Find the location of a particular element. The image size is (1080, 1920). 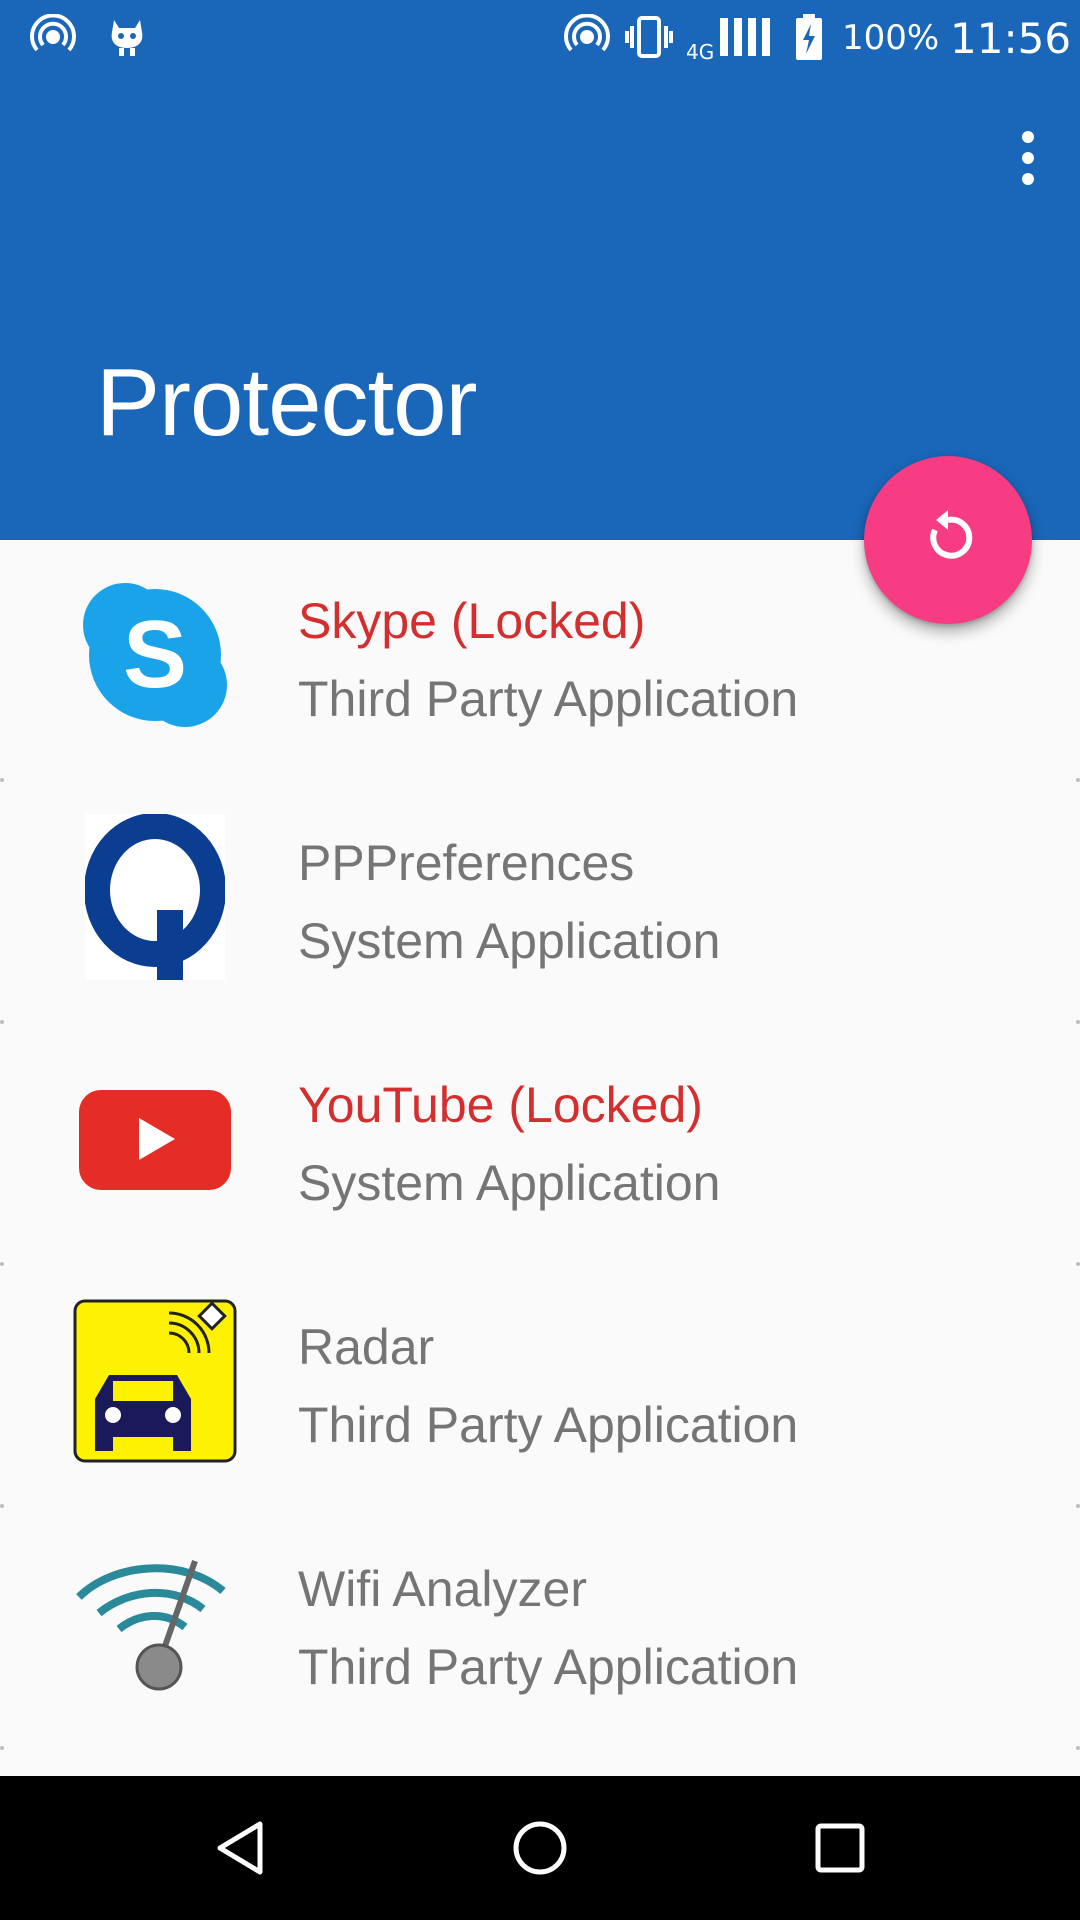

app-name: YouTube (Locked) is located at coordinates (500, 1105).